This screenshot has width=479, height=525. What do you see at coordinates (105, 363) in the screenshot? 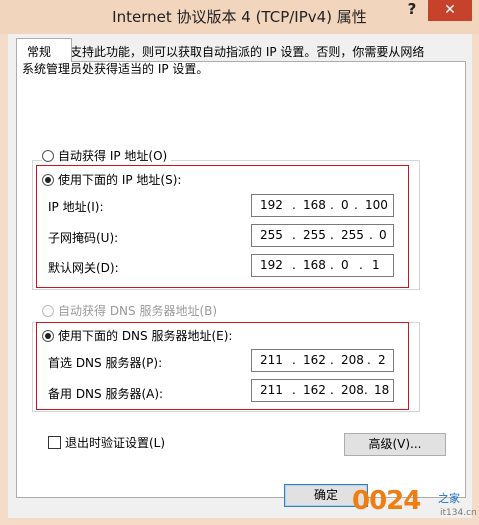
I see `preferred-dns-label: 首选 DNS 服务器(P):` at bounding box center [105, 363].